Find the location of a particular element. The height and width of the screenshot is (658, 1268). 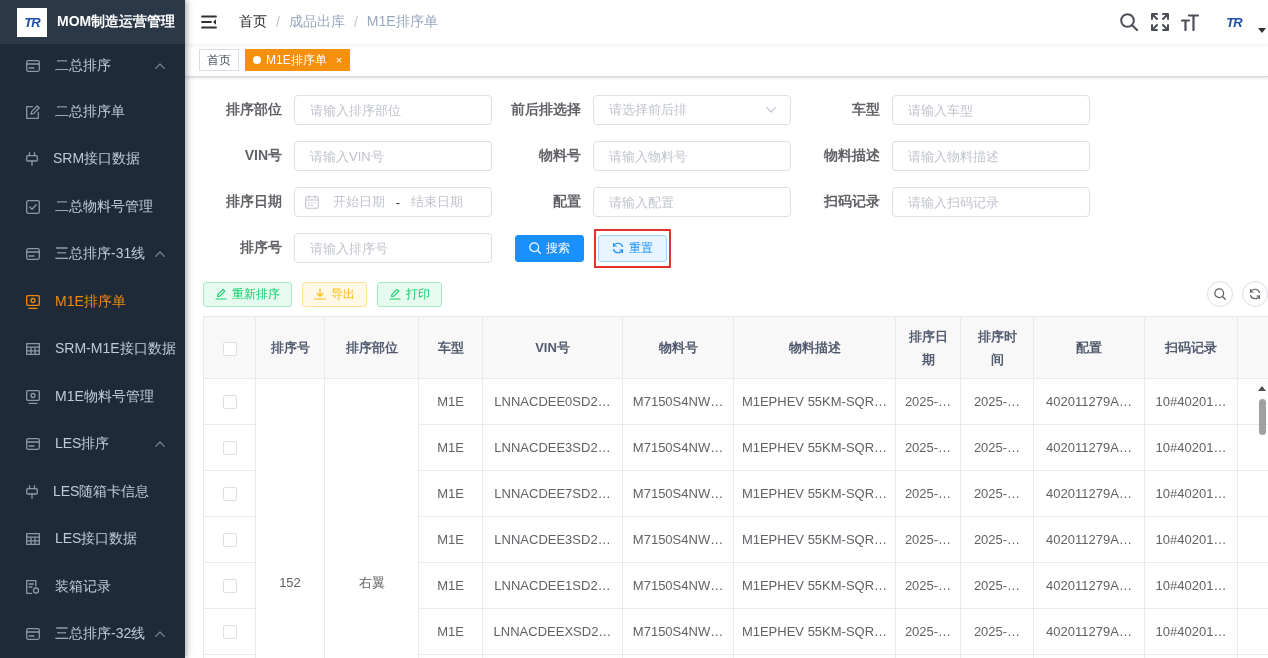

chevron-down-icon is located at coordinates (771, 110).